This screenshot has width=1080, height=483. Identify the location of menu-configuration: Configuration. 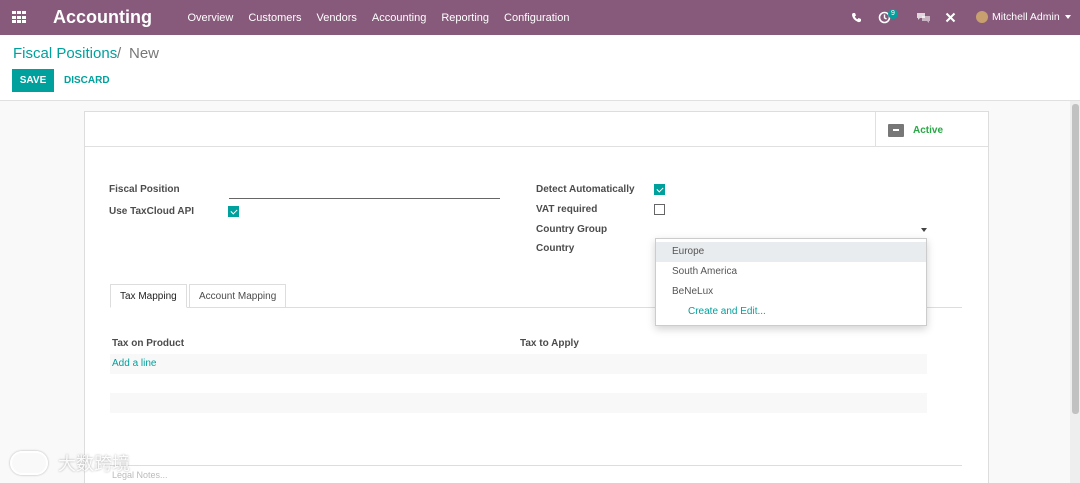
(536, 18).